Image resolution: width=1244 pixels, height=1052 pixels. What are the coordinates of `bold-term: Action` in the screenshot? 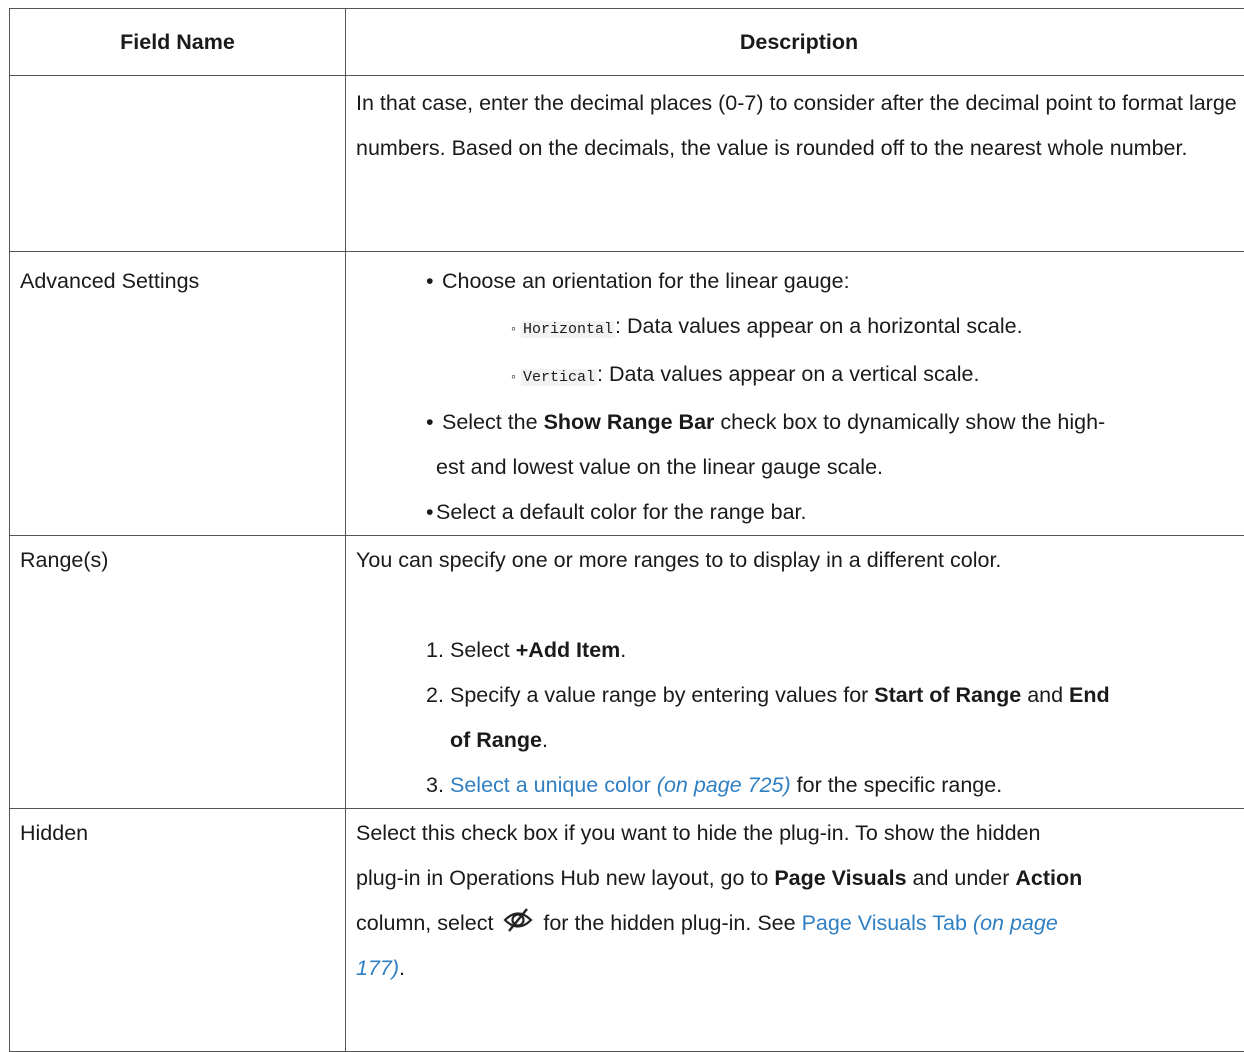 It's located at (1048, 878).